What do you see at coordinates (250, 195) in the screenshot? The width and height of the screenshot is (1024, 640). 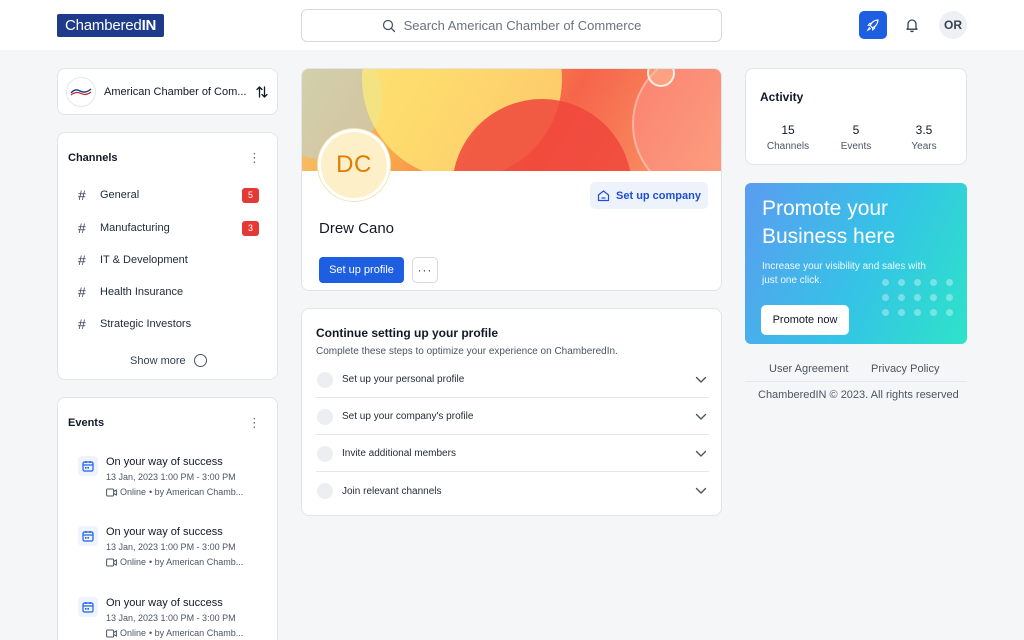 I see `unread-badge: 5` at bounding box center [250, 195].